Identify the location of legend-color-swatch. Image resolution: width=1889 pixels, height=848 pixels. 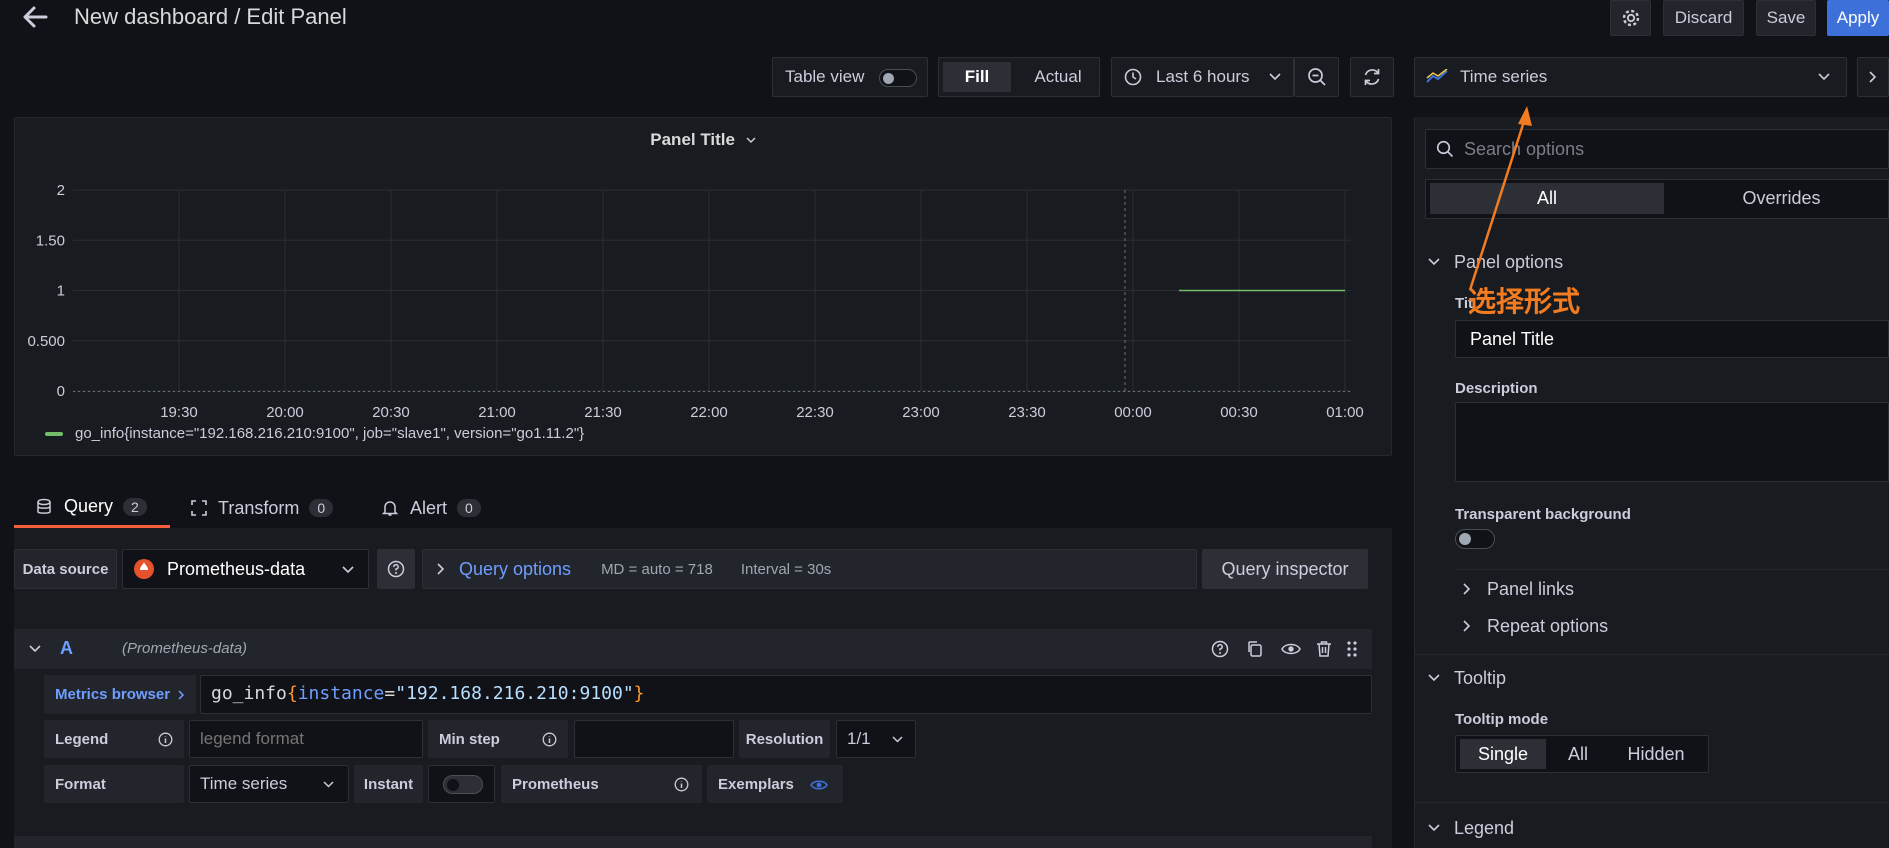
(54, 433).